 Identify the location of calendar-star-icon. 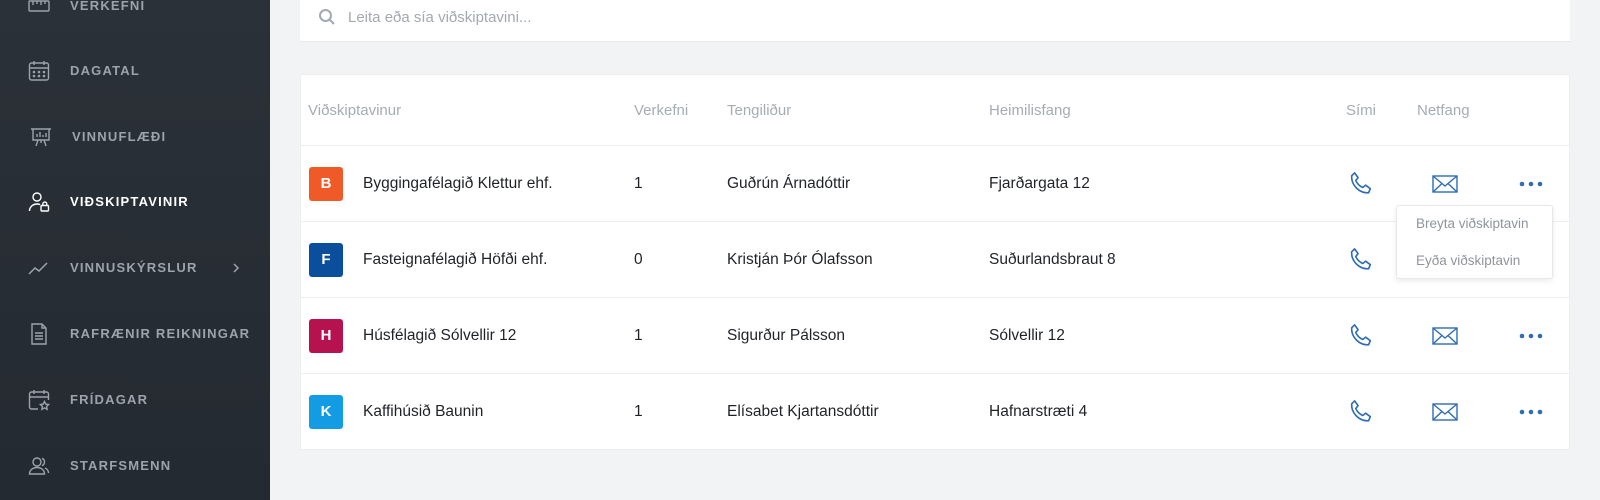
(39, 400).